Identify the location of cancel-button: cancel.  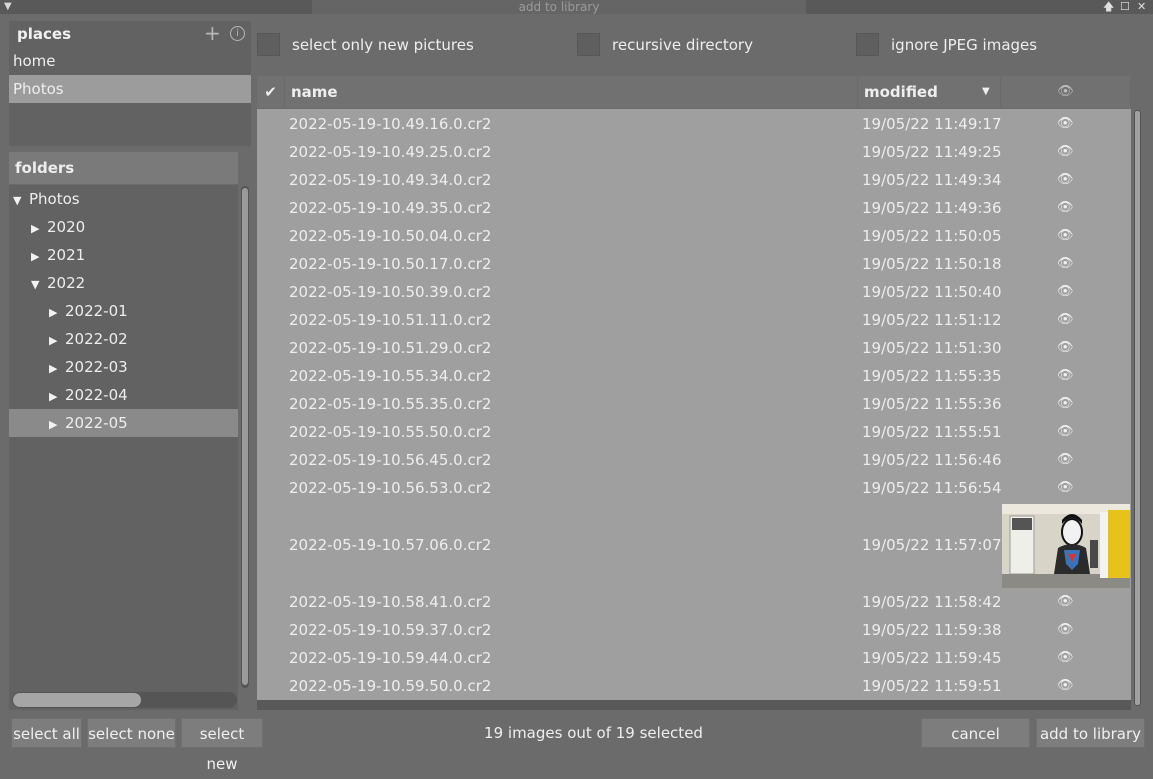
(975, 733).